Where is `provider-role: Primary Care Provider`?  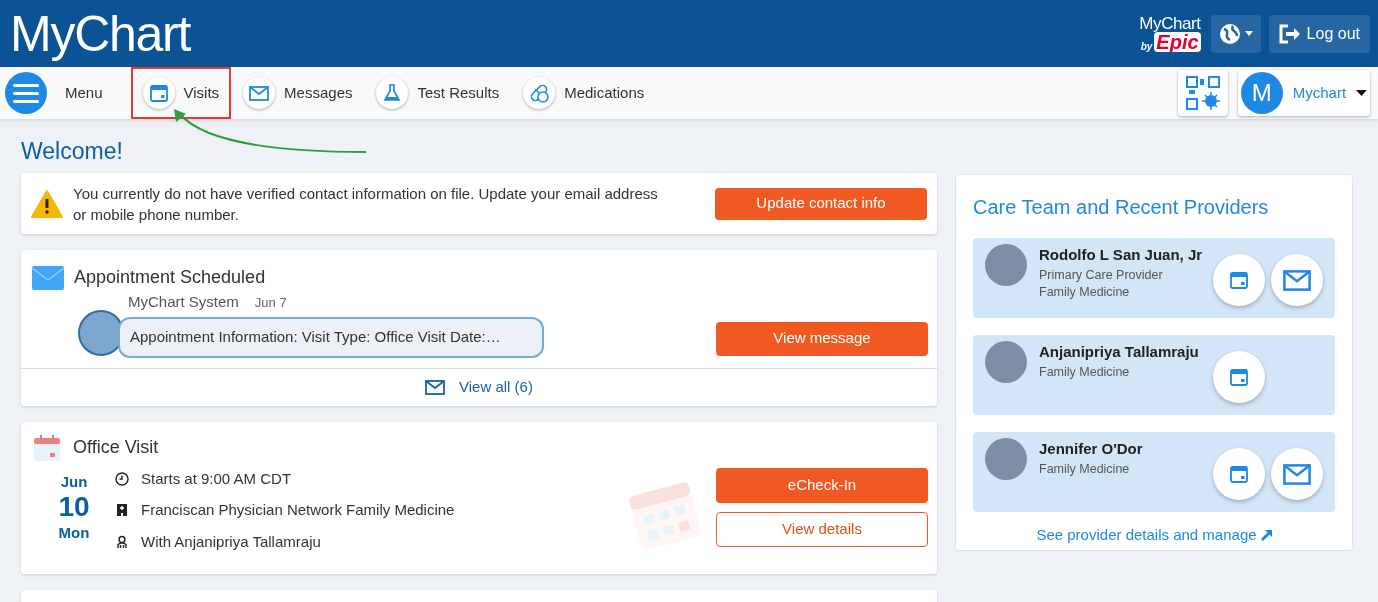 provider-role: Primary Care Provider is located at coordinates (1101, 275).